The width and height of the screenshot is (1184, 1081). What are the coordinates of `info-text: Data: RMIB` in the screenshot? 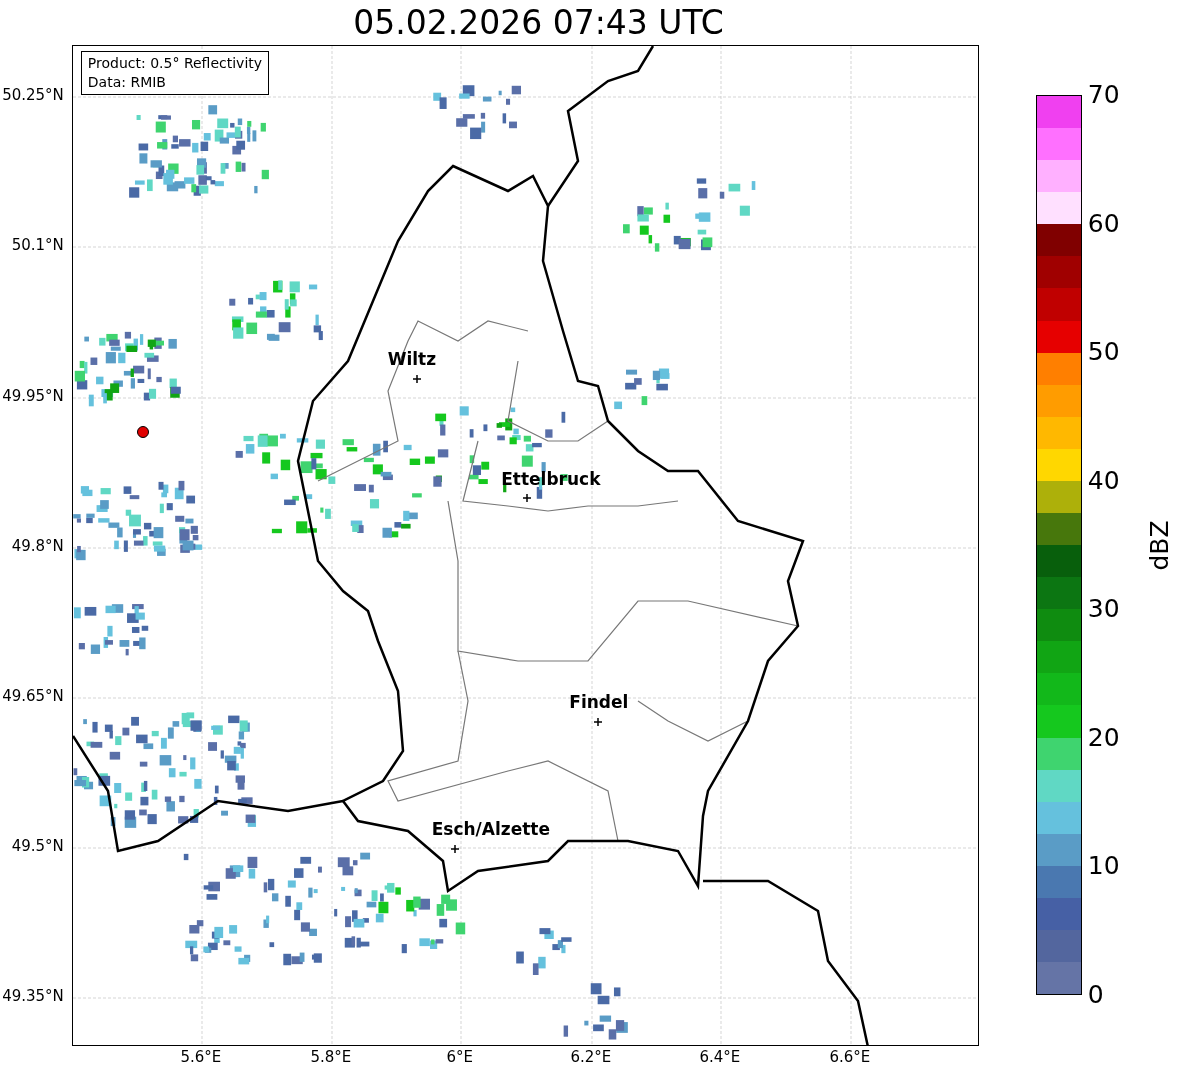 It's located at (127, 82).